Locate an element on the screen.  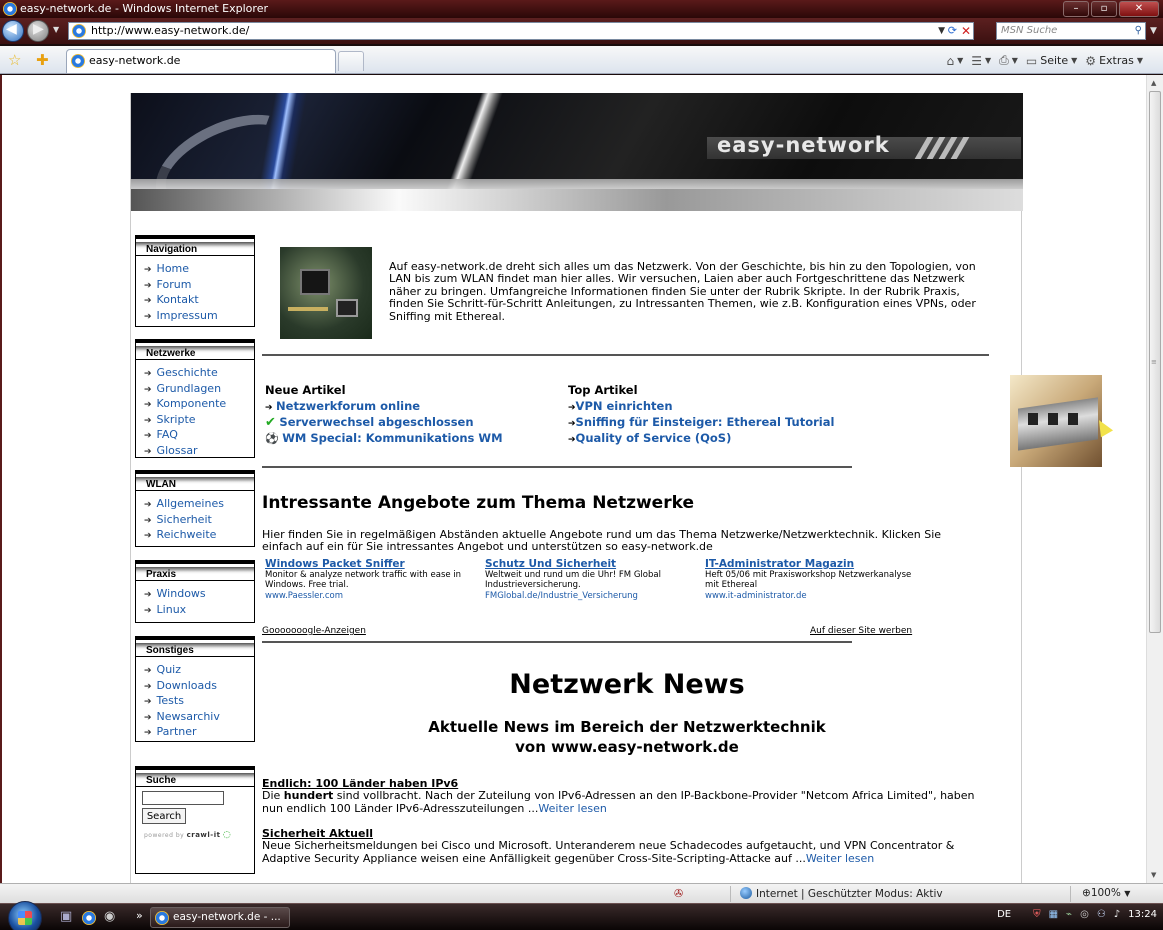
box-title: Netzwerke is located at coordinates (195, 350).